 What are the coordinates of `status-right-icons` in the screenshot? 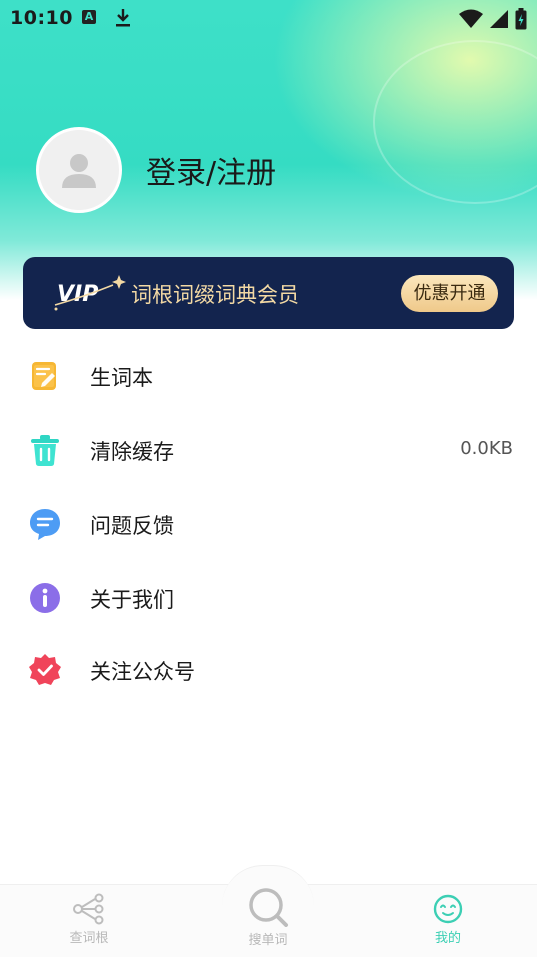 It's located at (493, 19).